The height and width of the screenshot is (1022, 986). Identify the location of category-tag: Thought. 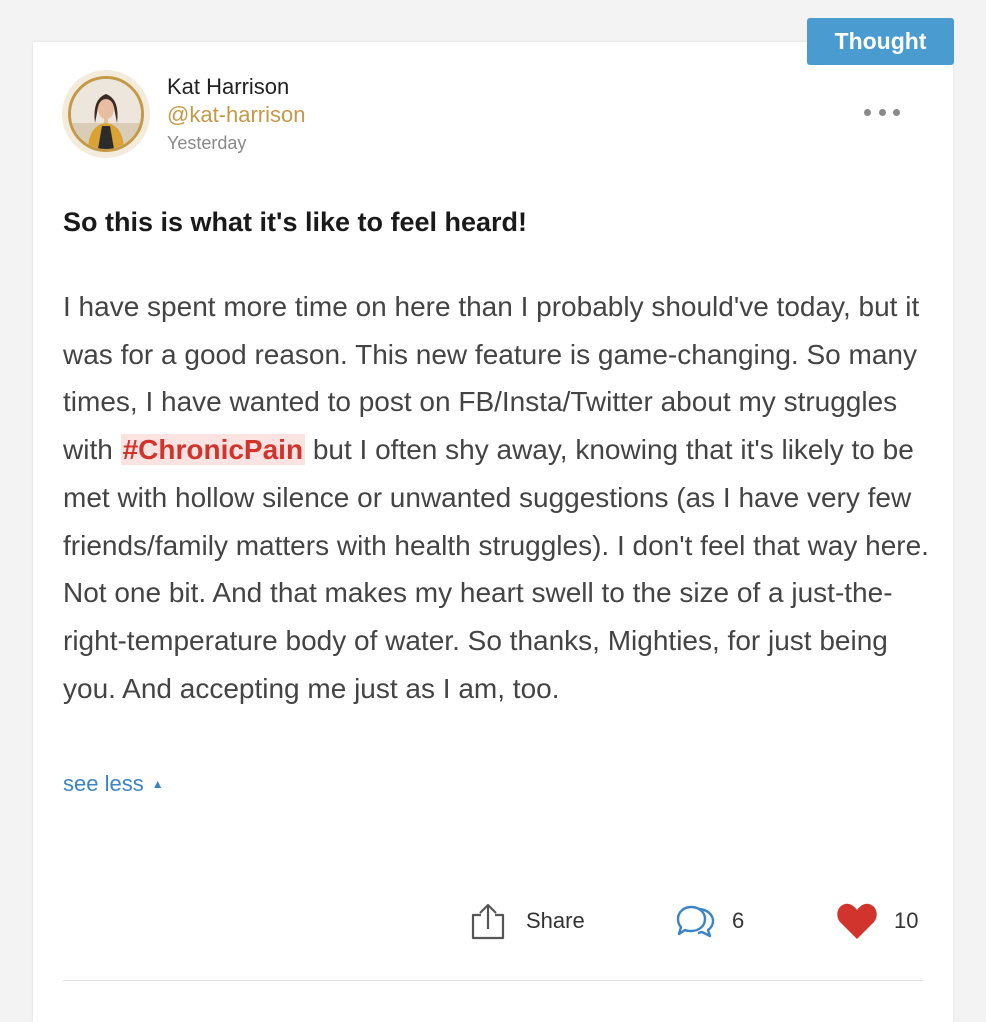
(880, 41).